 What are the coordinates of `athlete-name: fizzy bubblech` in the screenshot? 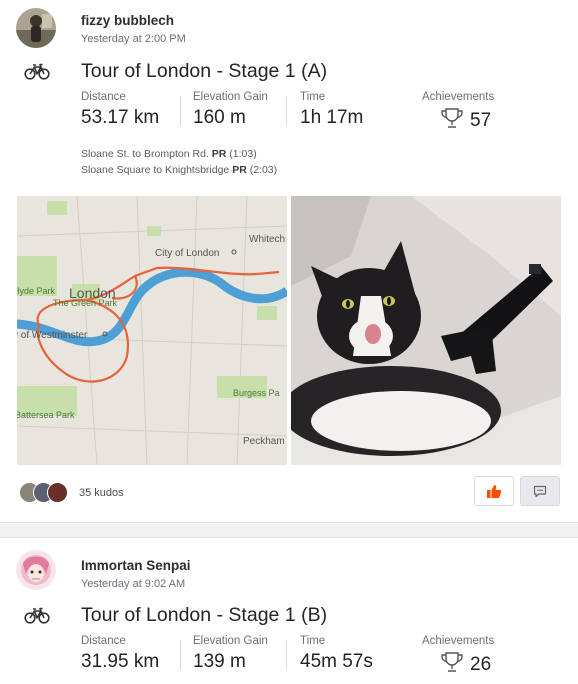 It's located at (127, 20).